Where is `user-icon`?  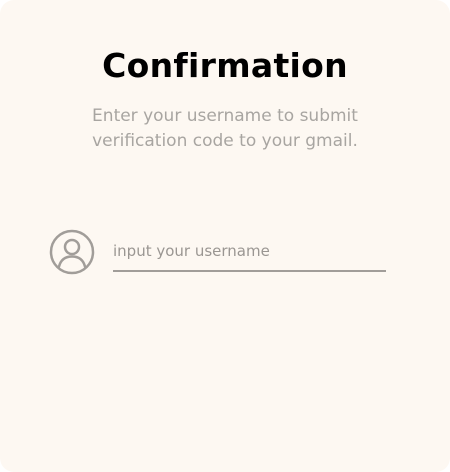 user-icon is located at coordinates (72, 252).